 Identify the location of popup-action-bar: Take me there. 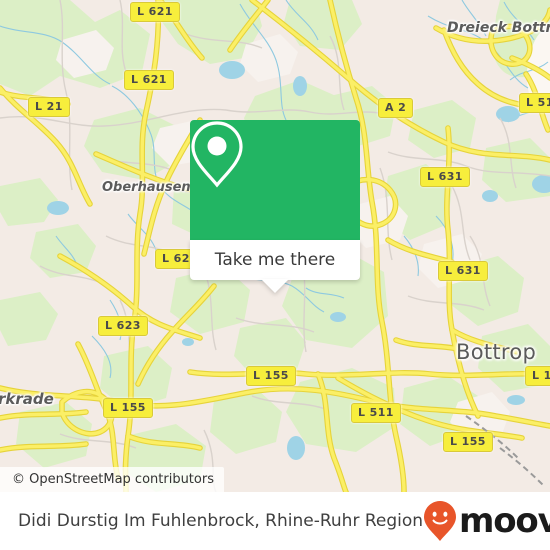
(275, 266).